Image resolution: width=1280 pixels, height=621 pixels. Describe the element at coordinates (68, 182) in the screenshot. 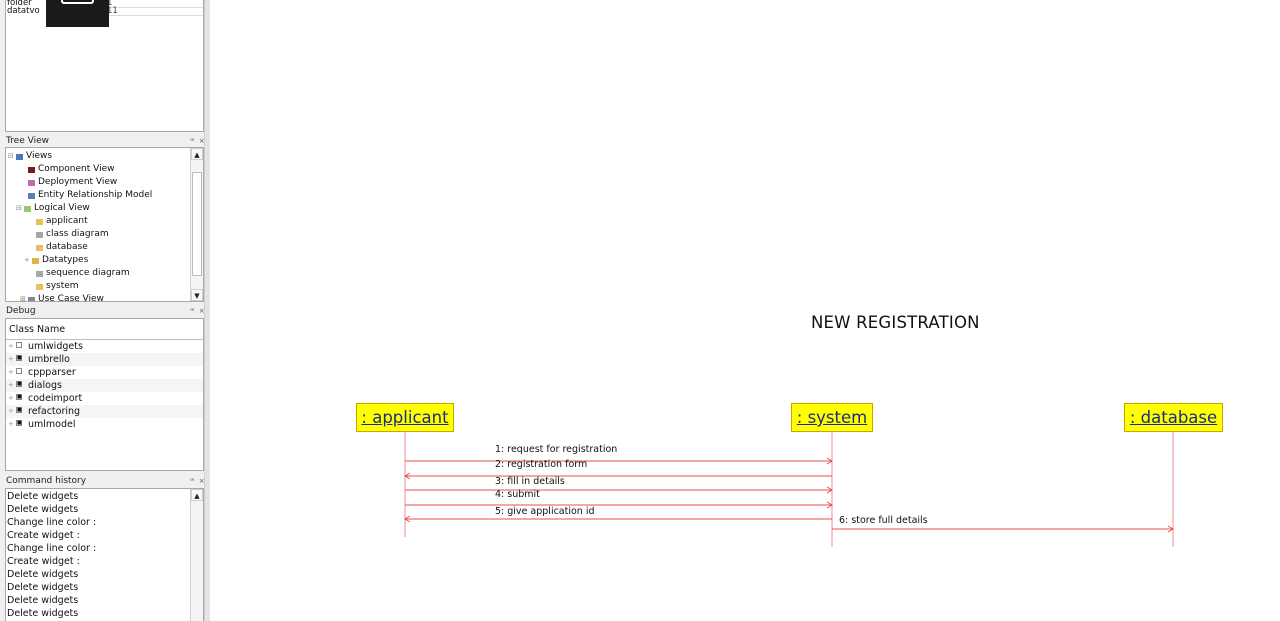

I see `tree-item: Deployment View` at that location.